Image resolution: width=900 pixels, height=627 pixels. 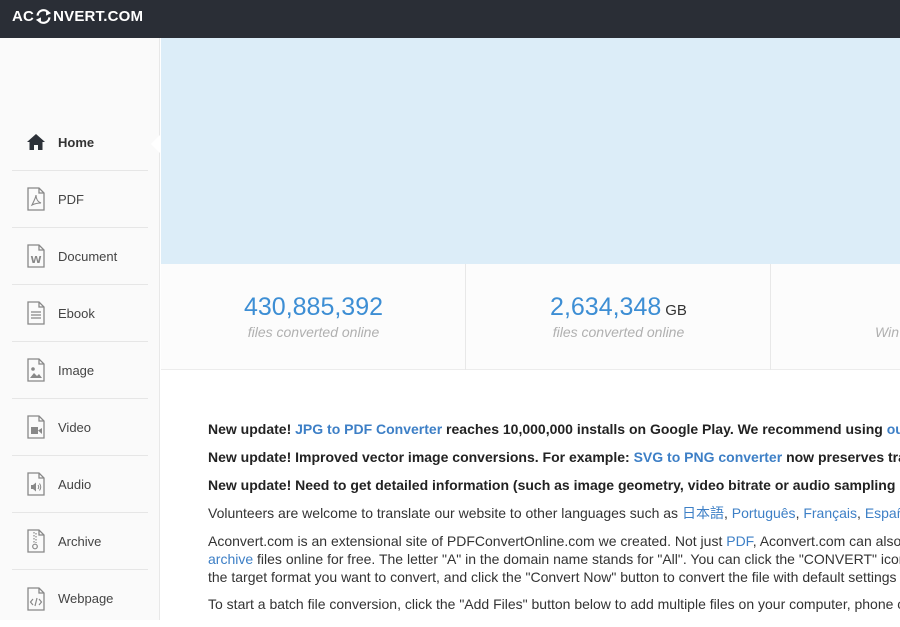 What do you see at coordinates (36, 598) in the screenshot?
I see `webpage-icon` at bounding box center [36, 598].